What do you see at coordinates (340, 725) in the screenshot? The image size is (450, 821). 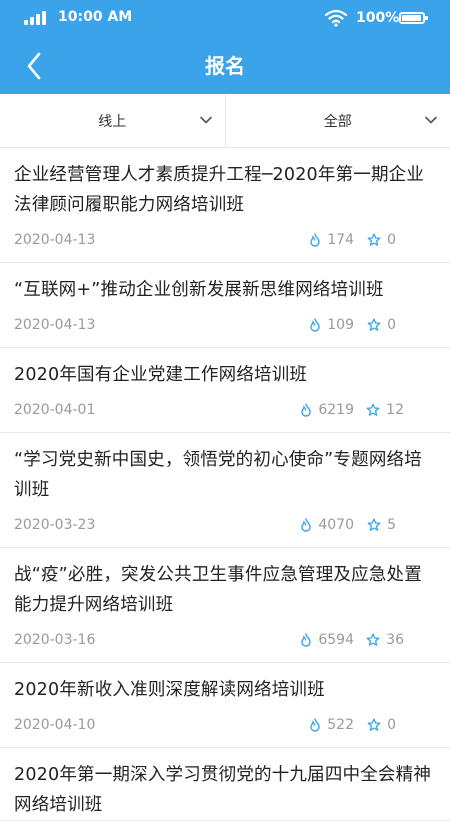 I see `view-count-value: 522` at bounding box center [340, 725].